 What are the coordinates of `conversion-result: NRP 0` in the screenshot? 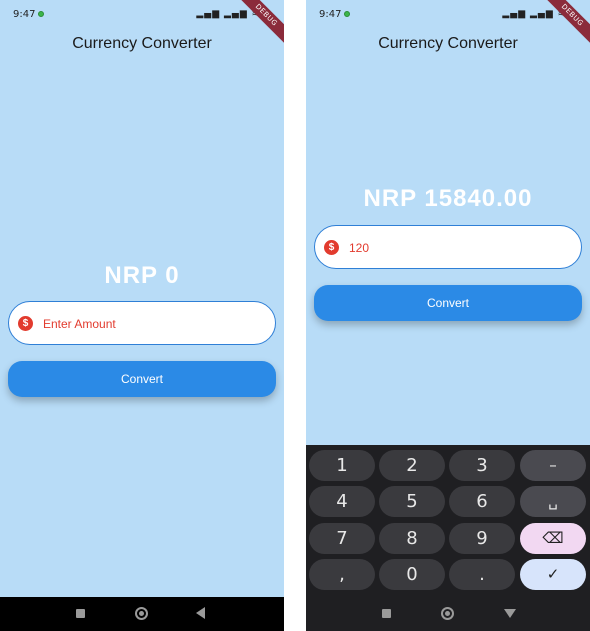 It's located at (142, 275).